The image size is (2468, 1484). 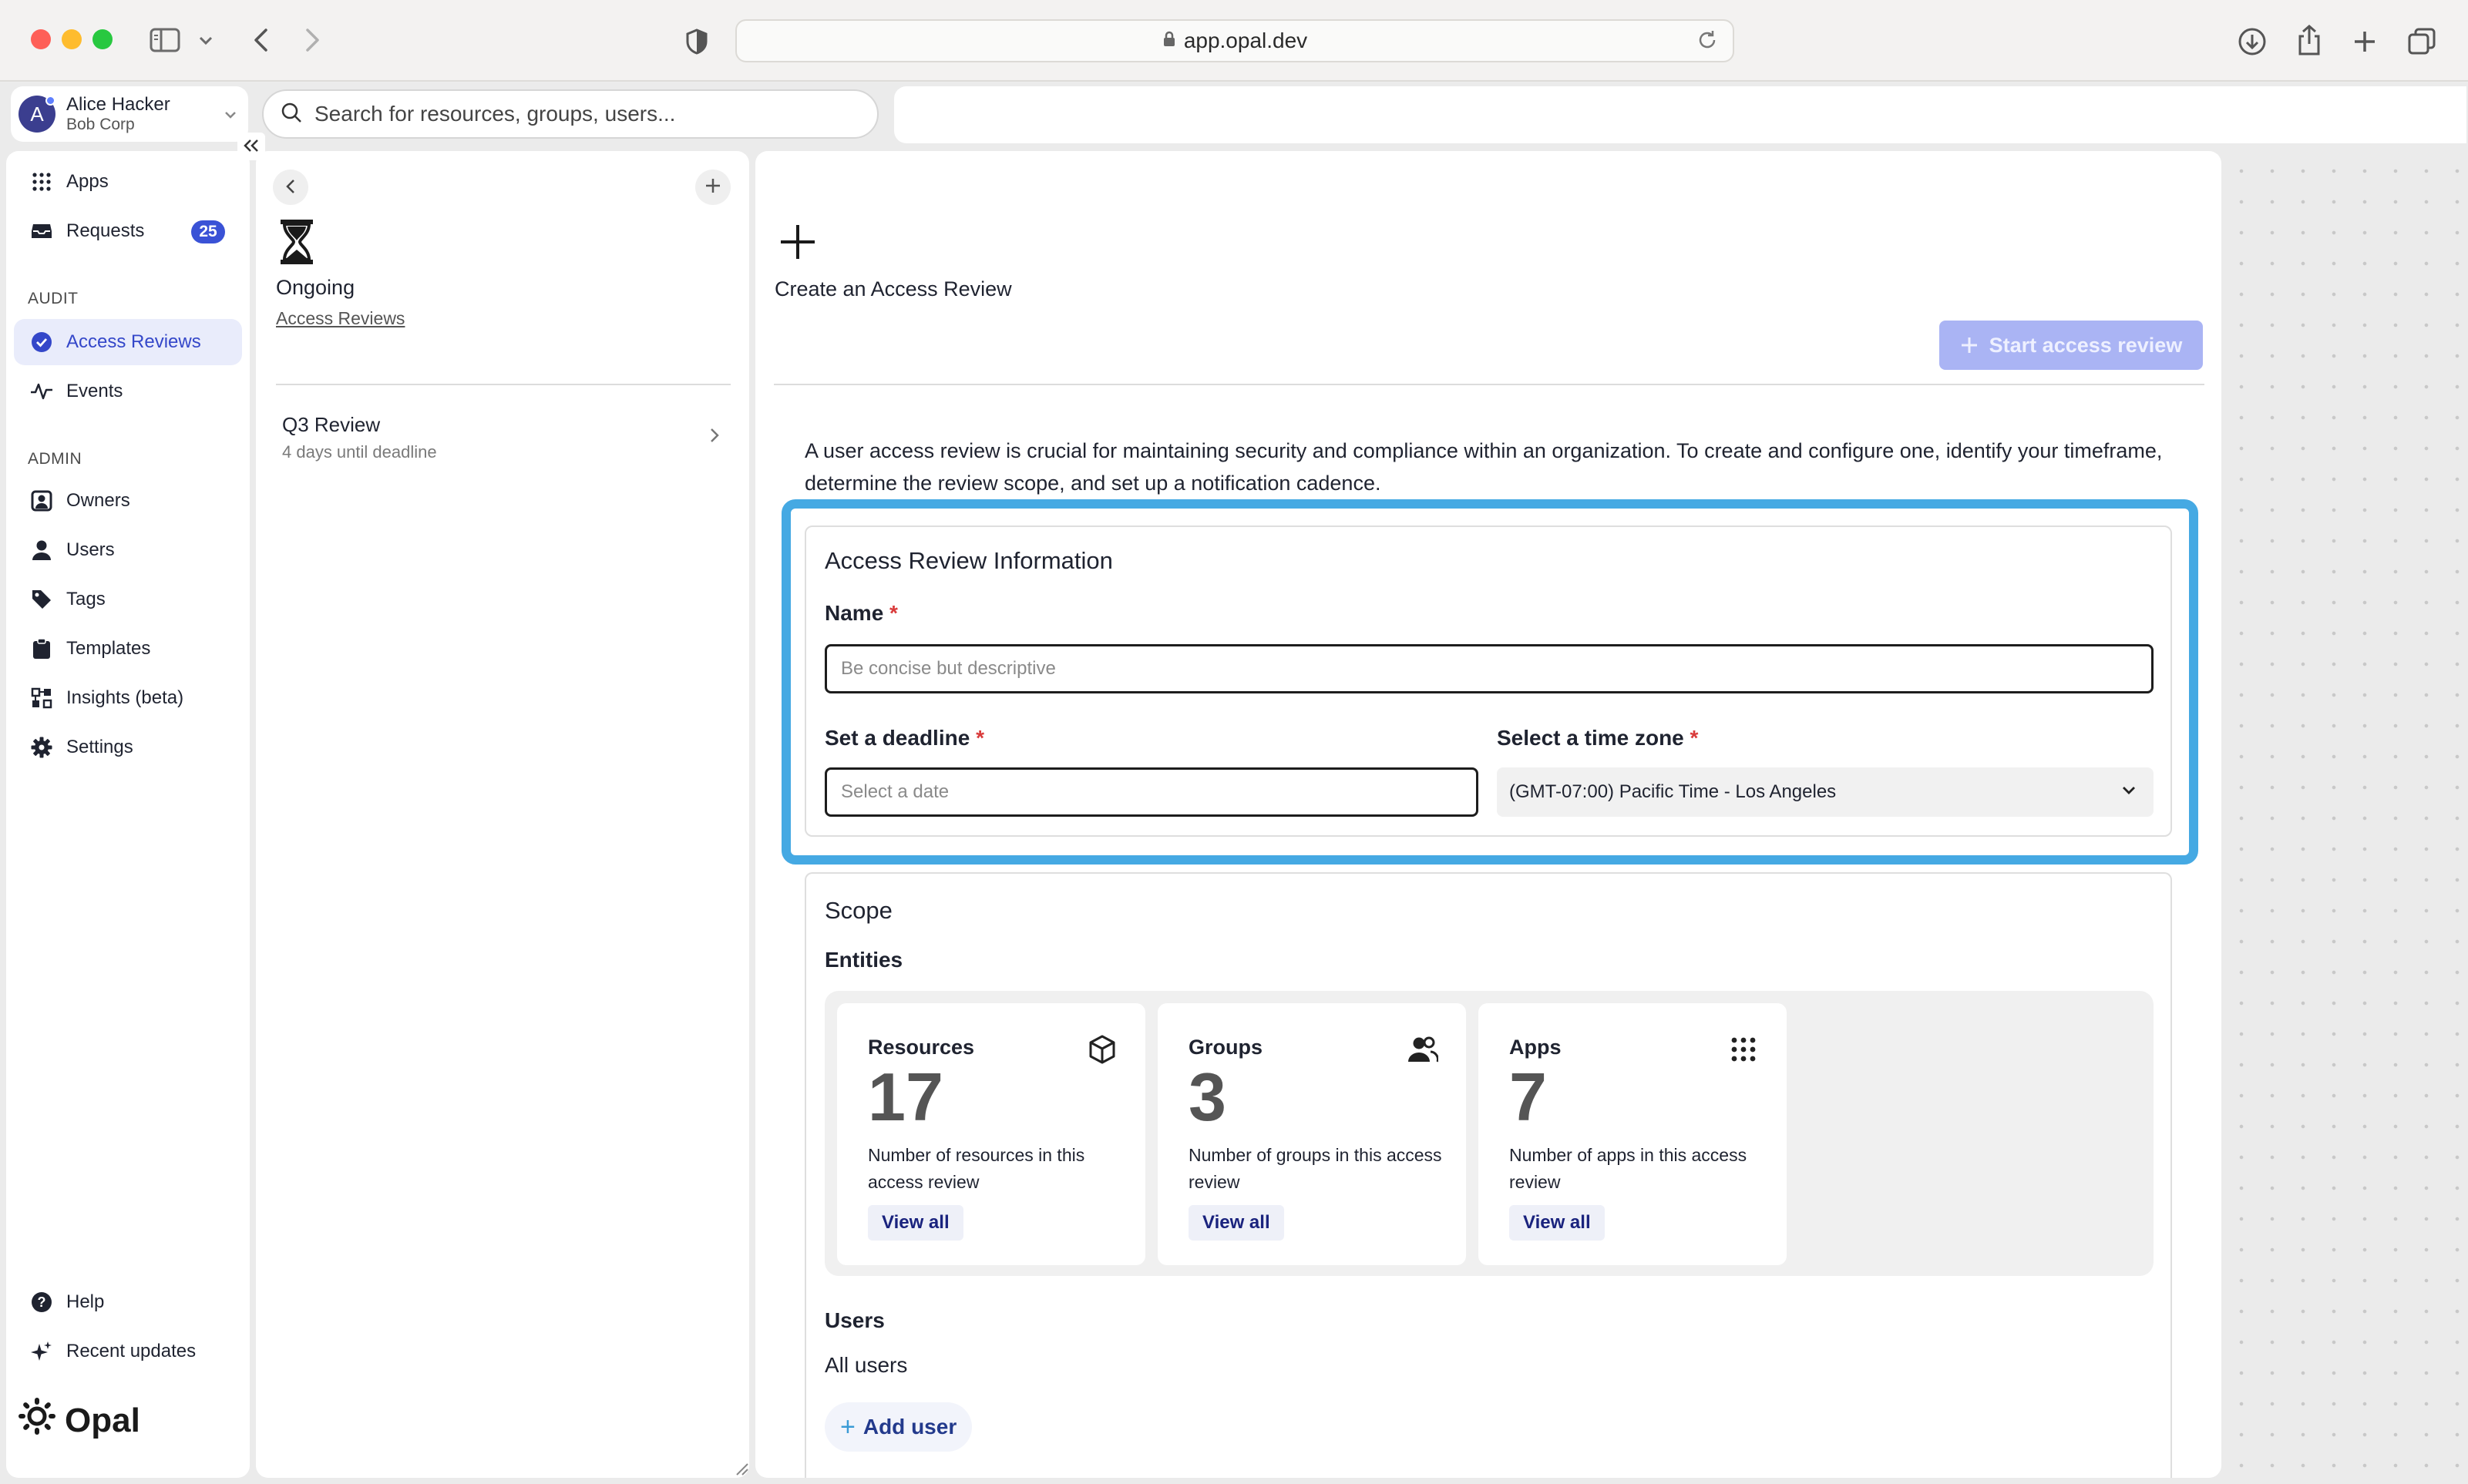 What do you see at coordinates (340, 318) in the screenshot?
I see `breadcrumb: Access Reviews` at bounding box center [340, 318].